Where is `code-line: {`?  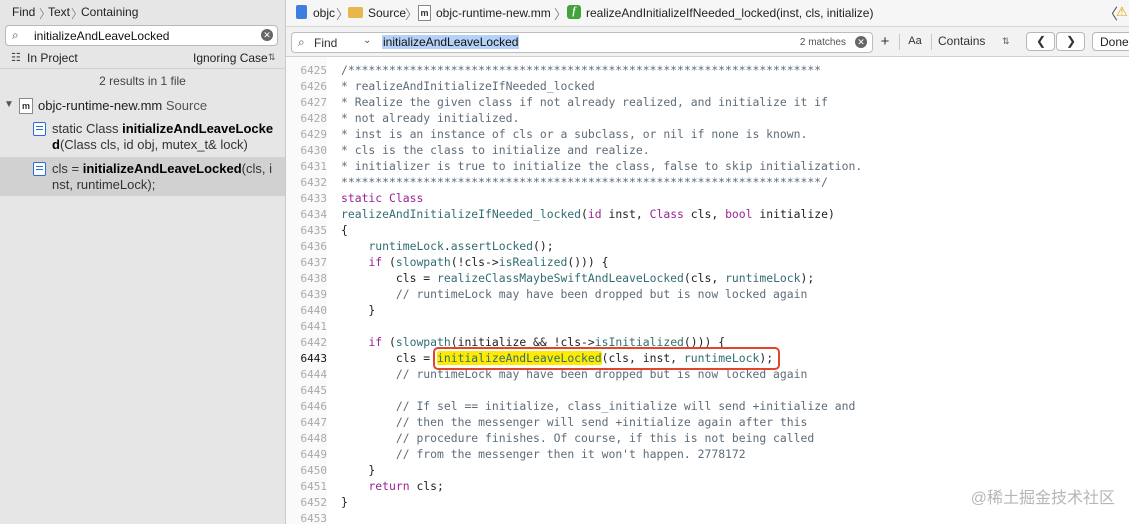
code-line: { is located at coordinates (344, 230).